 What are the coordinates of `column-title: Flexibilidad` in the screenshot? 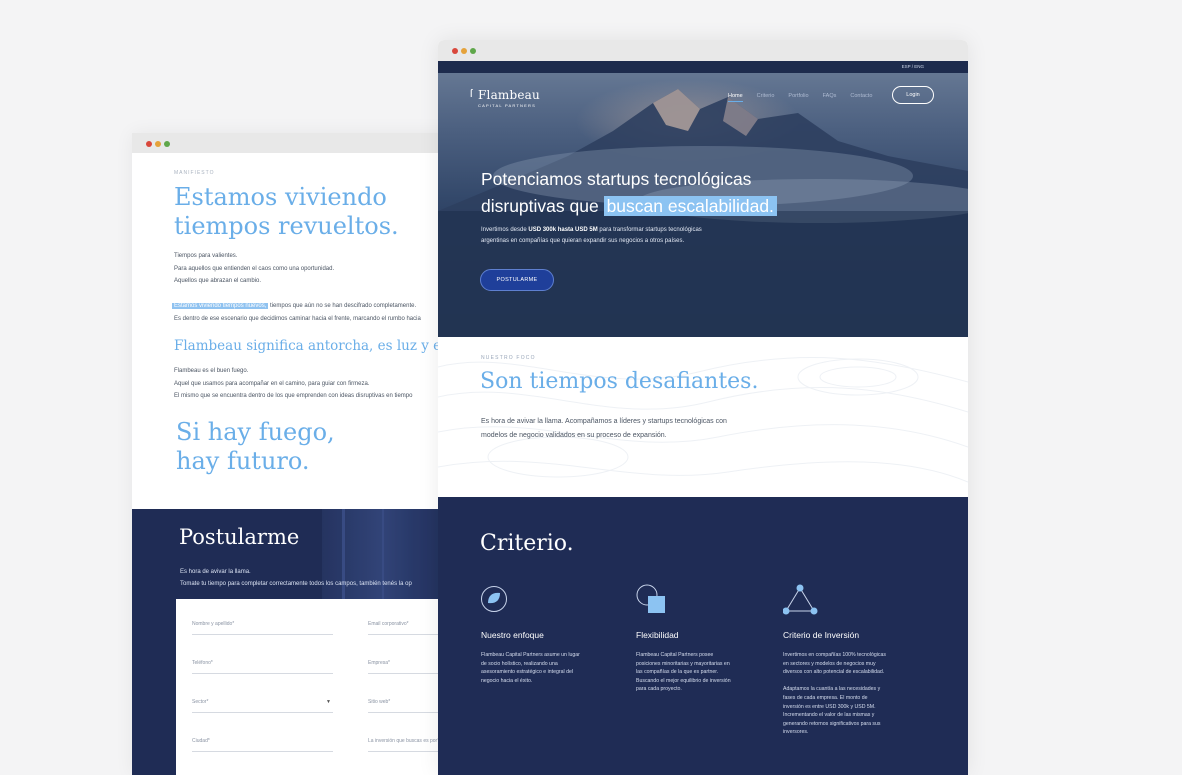 It's located at (657, 635).